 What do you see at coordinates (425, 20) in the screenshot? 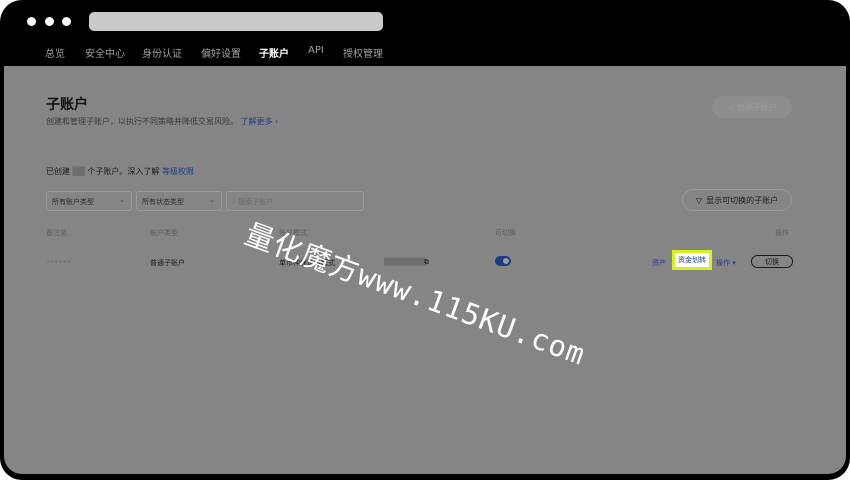
I see `title-bar` at bounding box center [425, 20].